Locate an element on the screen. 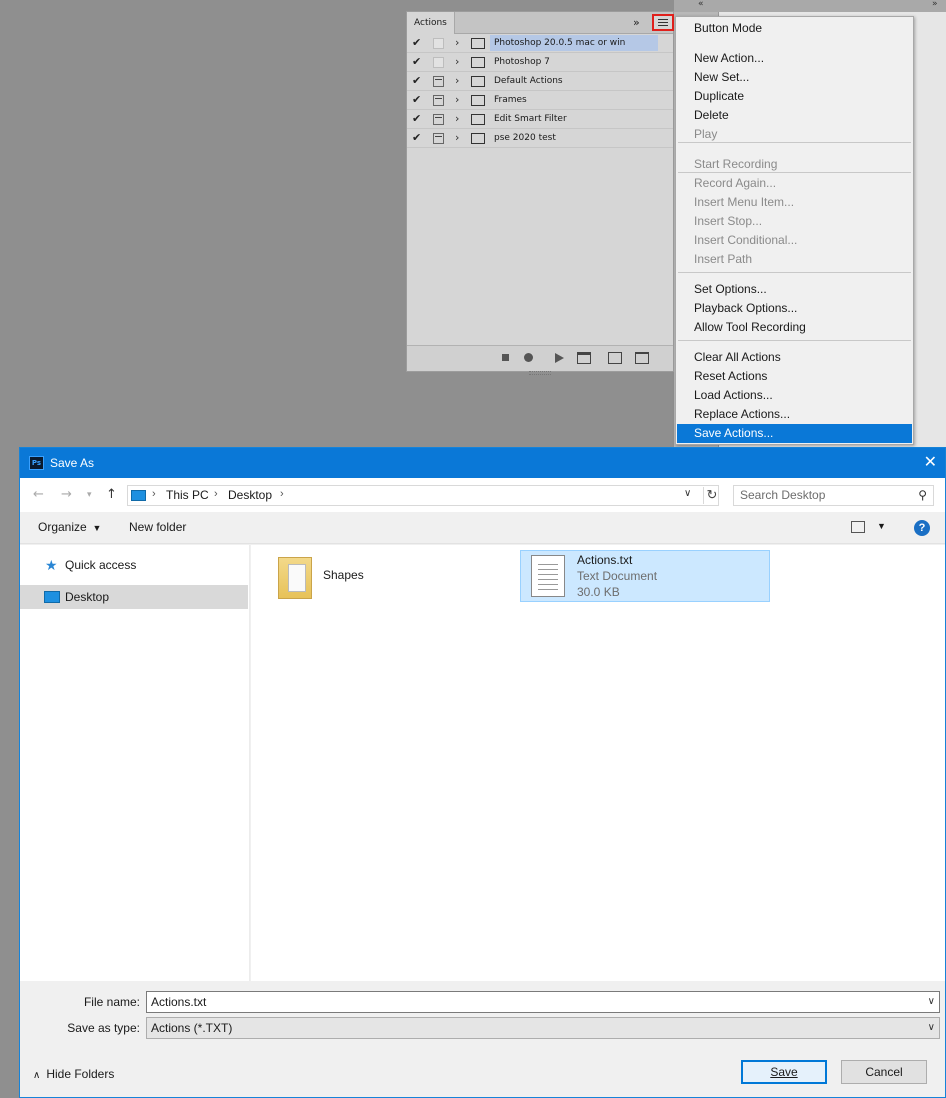 The height and width of the screenshot is (1098, 946). new-set-icon is located at coordinates (584, 358).